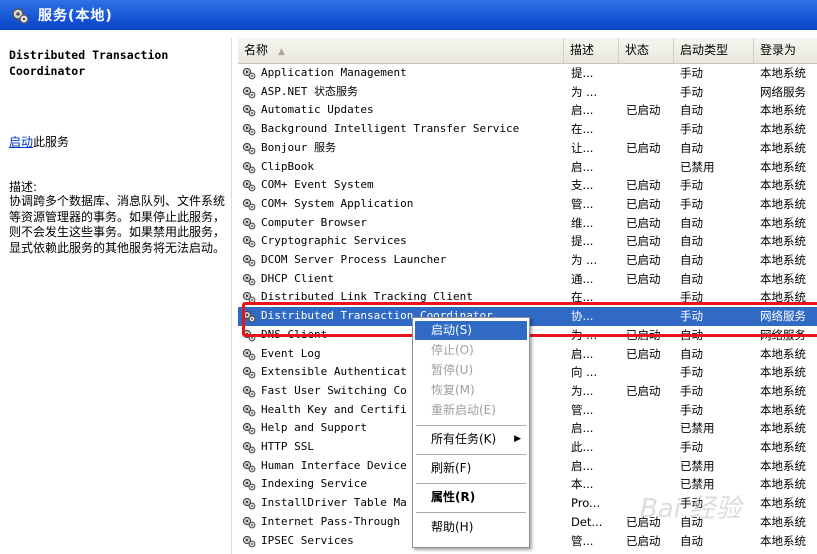 The width and height of the screenshot is (817, 554). I want to click on menu-item-help: 帮助(H), so click(471, 527).